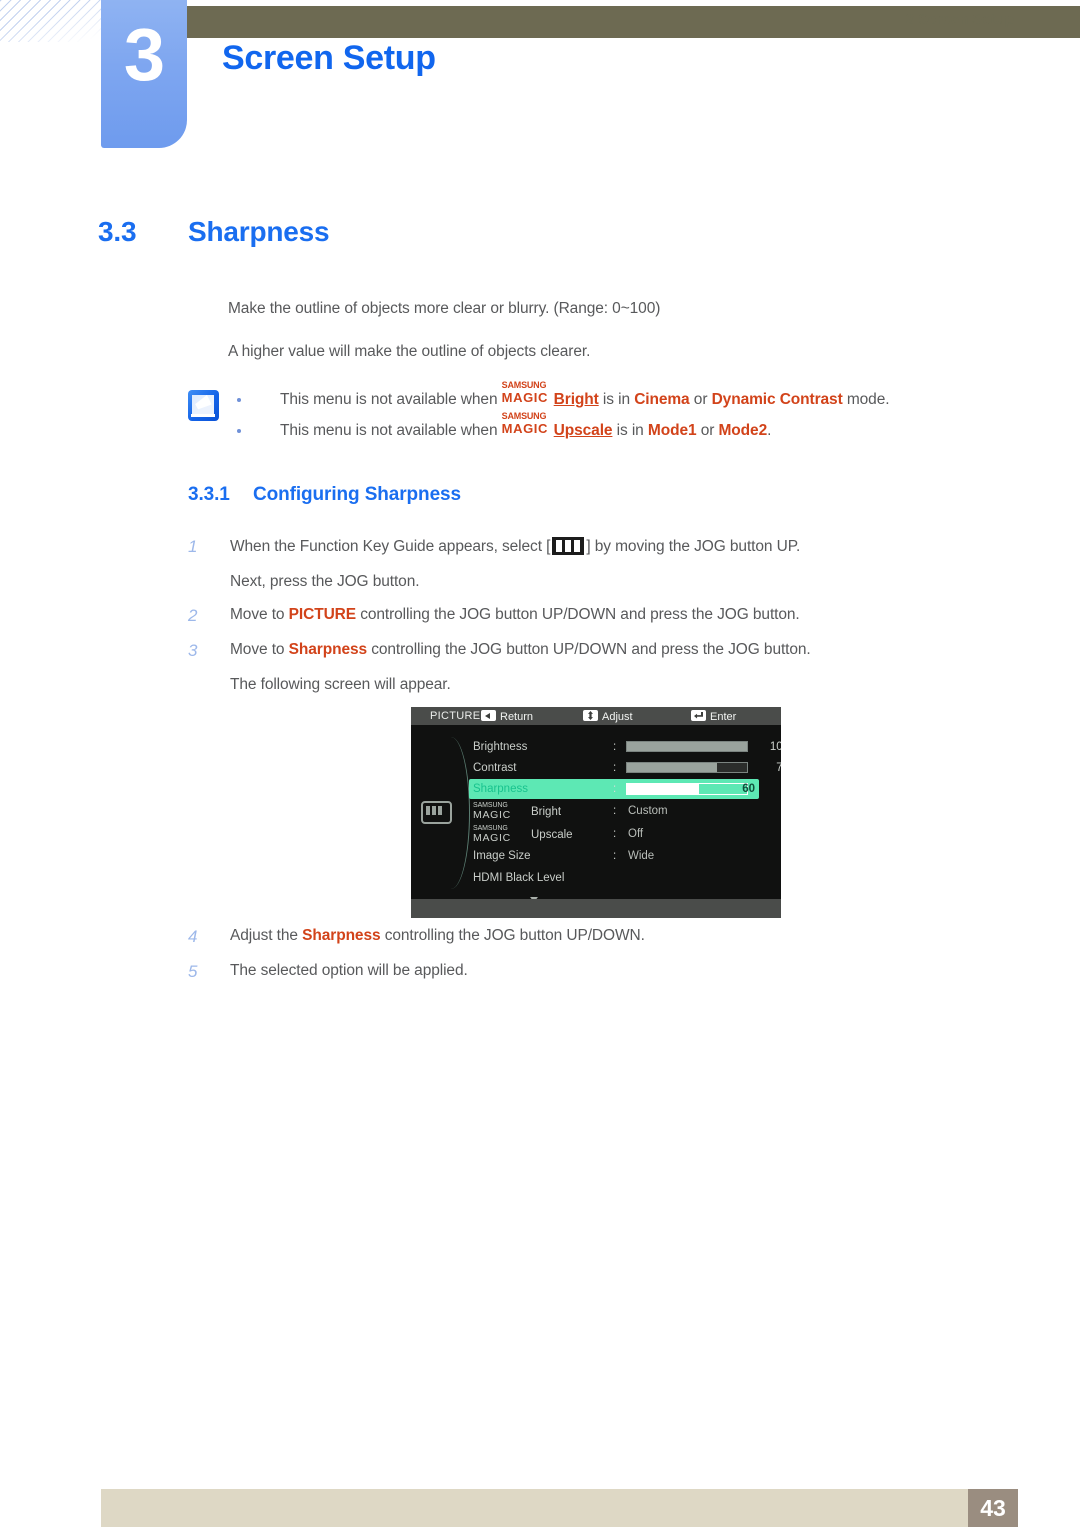  What do you see at coordinates (866, 399) in the screenshot?
I see `note-1-post: mode.` at bounding box center [866, 399].